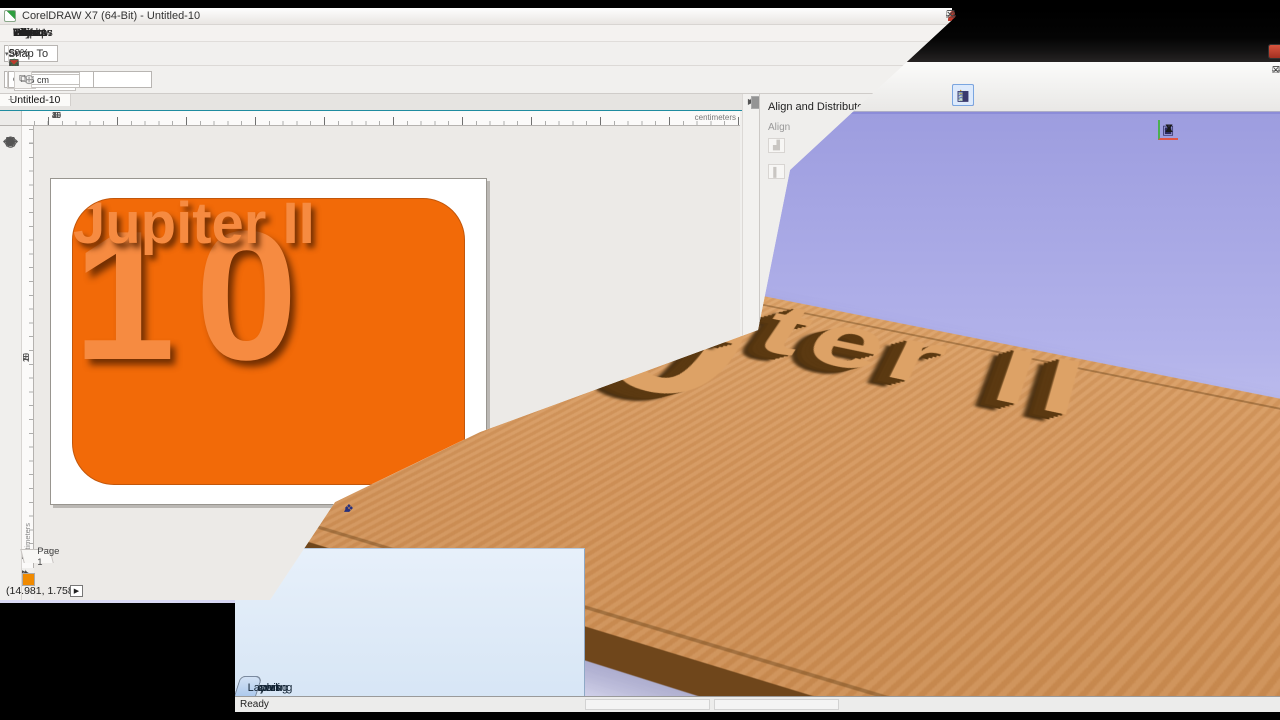  I want to click on ruler-unit-label: centimeters, so click(715, 117).